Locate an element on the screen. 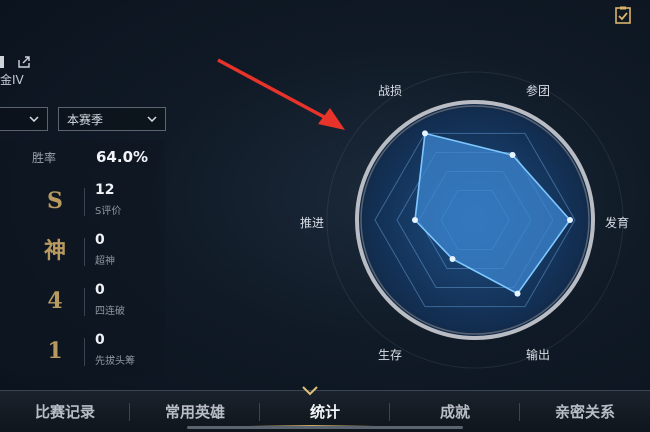  tab-label: 统计 is located at coordinates (324, 412).